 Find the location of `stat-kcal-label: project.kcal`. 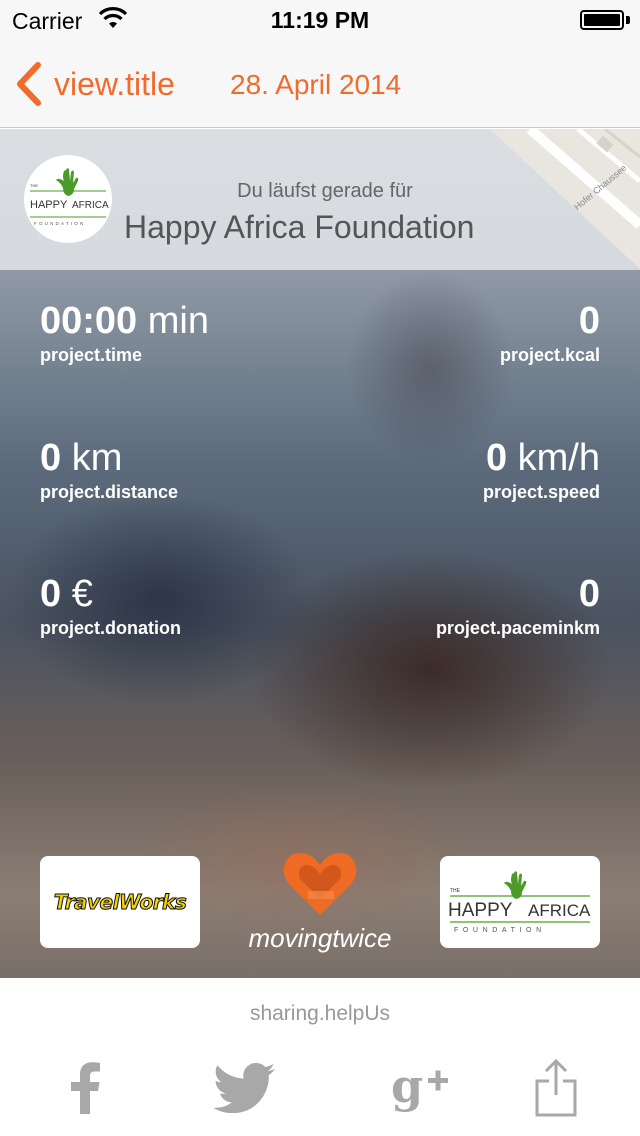

stat-kcal-label: project.kcal is located at coordinates (549, 355).